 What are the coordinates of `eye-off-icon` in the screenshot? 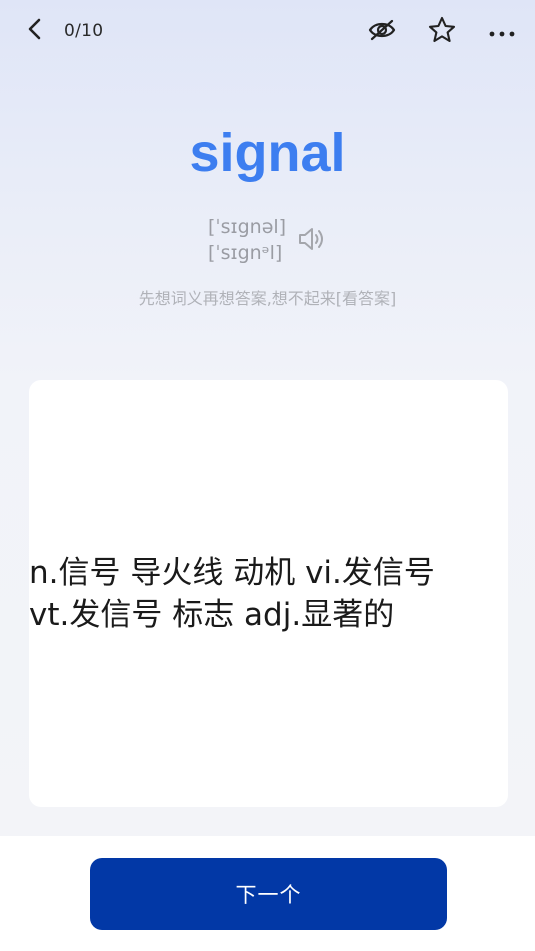 It's located at (382, 32).